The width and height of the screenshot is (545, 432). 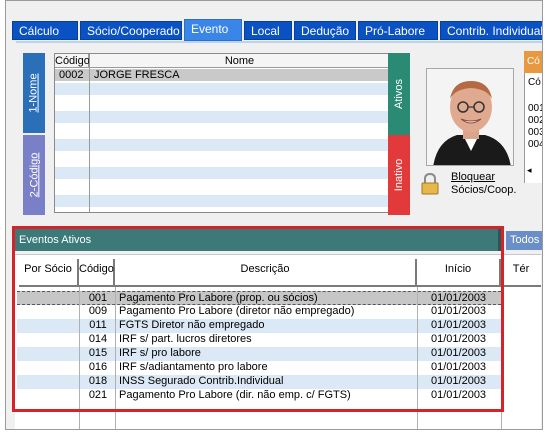 What do you see at coordinates (529, 170) in the screenshot?
I see `scroll-left-icon: ◂` at bounding box center [529, 170].